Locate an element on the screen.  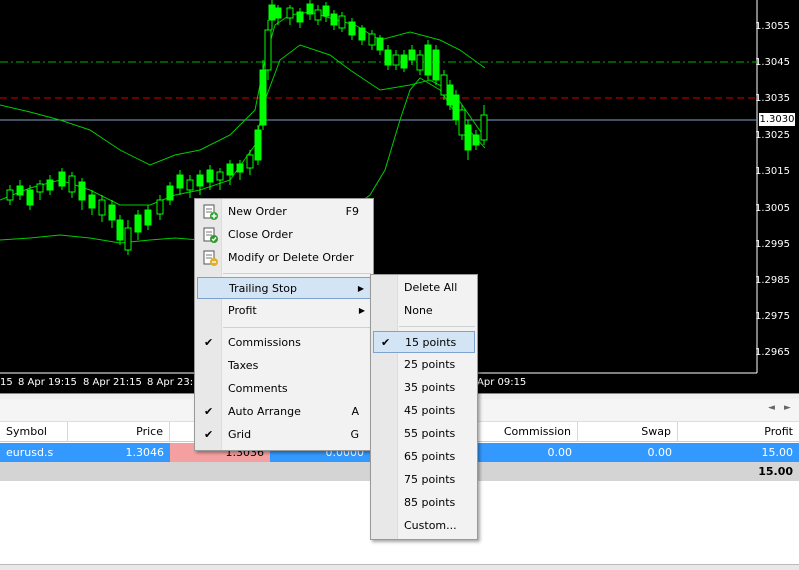
close-order-icon is located at coordinates (210, 235).